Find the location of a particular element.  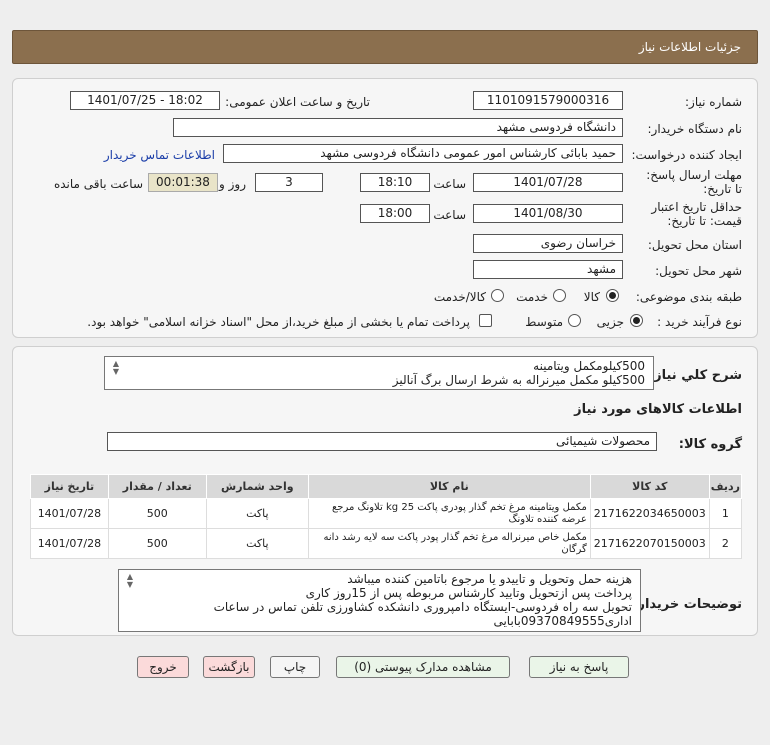

remaining-label: ساعت باقی مانده is located at coordinates (98, 184).